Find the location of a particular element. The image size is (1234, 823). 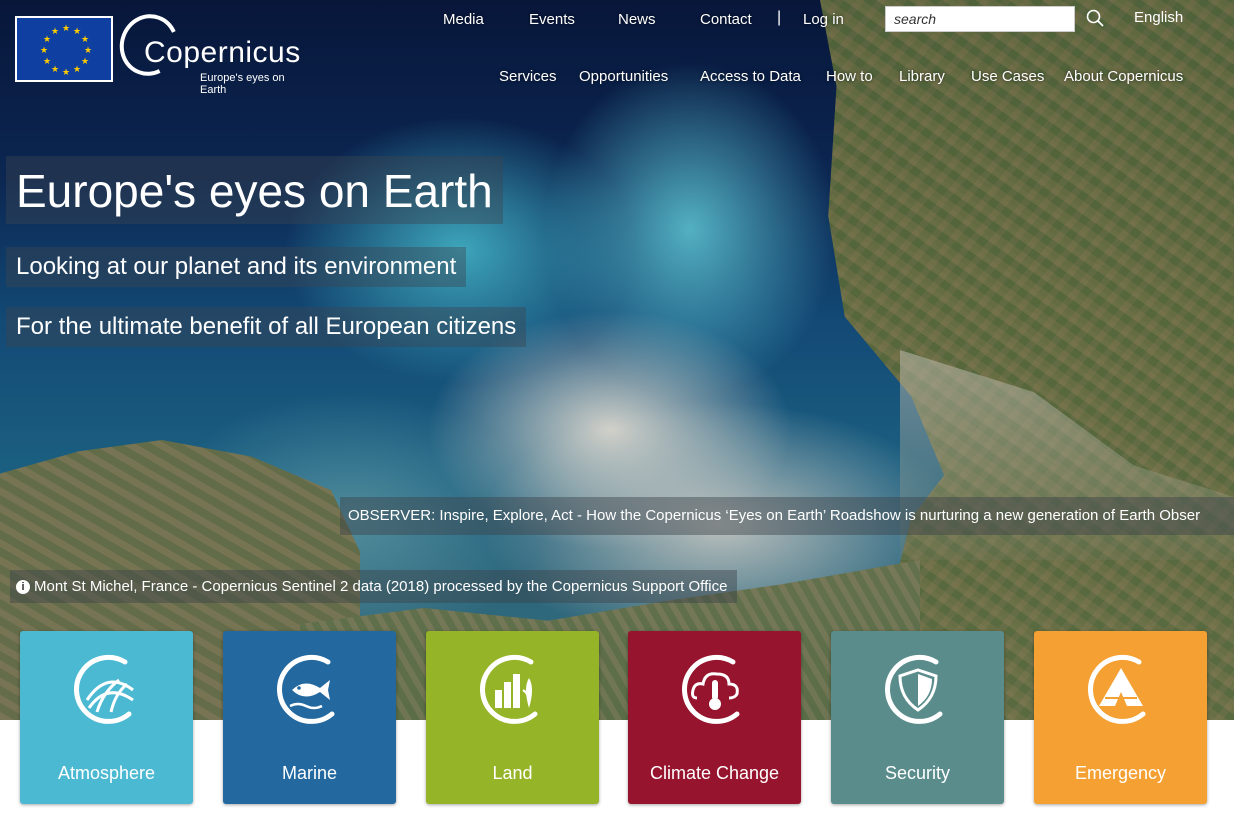

service-tile-marine: Marine is located at coordinates (309, 717).